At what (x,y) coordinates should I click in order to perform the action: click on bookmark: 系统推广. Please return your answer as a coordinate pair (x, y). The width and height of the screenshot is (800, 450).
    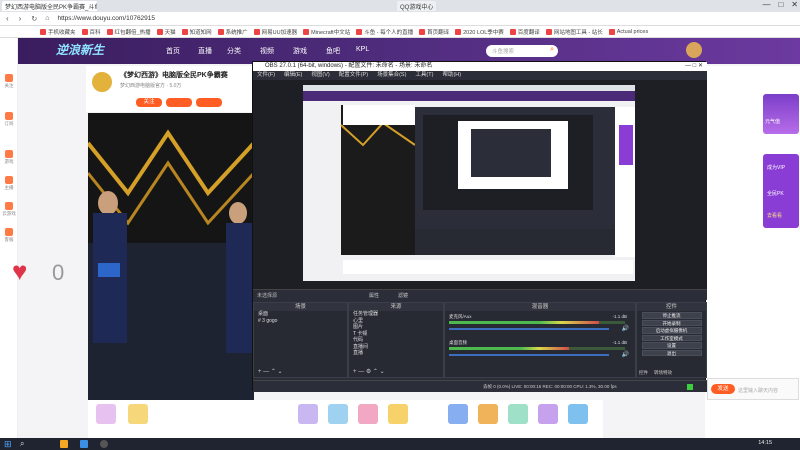
    Looking at the image, I should click on (232, 32).